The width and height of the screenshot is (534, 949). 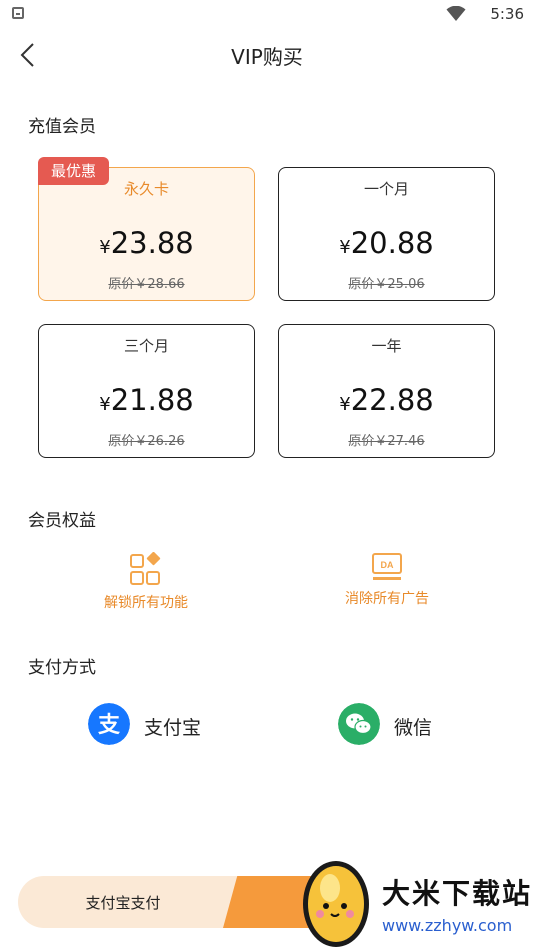 I want to click on page-title: VIP购买, so click(x=267, y=57).